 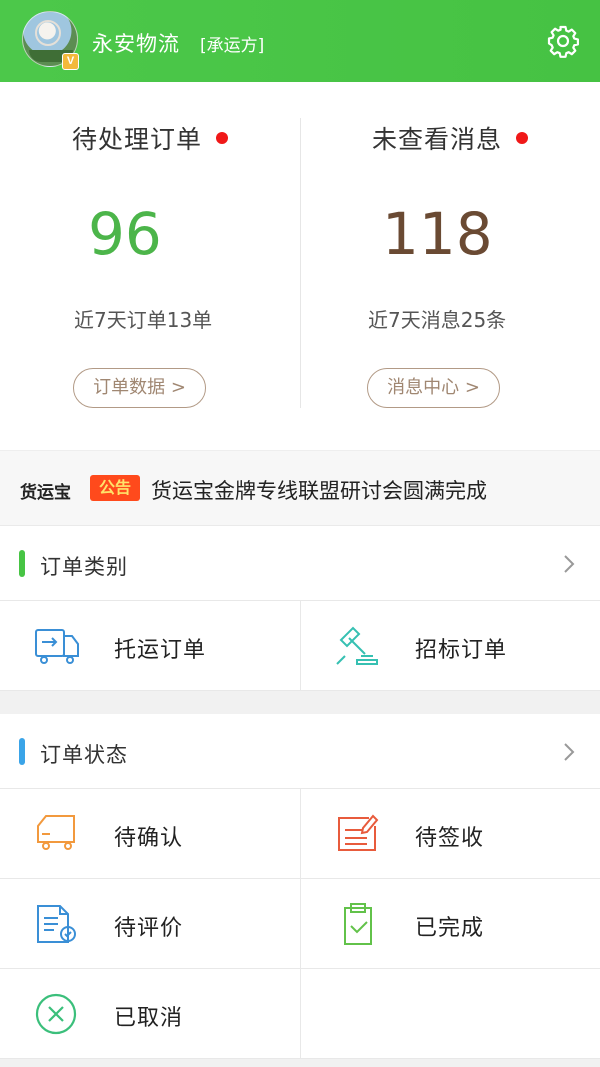 I want to click on unread-messages-subtitle: 近7天消息25条, so click(x=437, y=320).